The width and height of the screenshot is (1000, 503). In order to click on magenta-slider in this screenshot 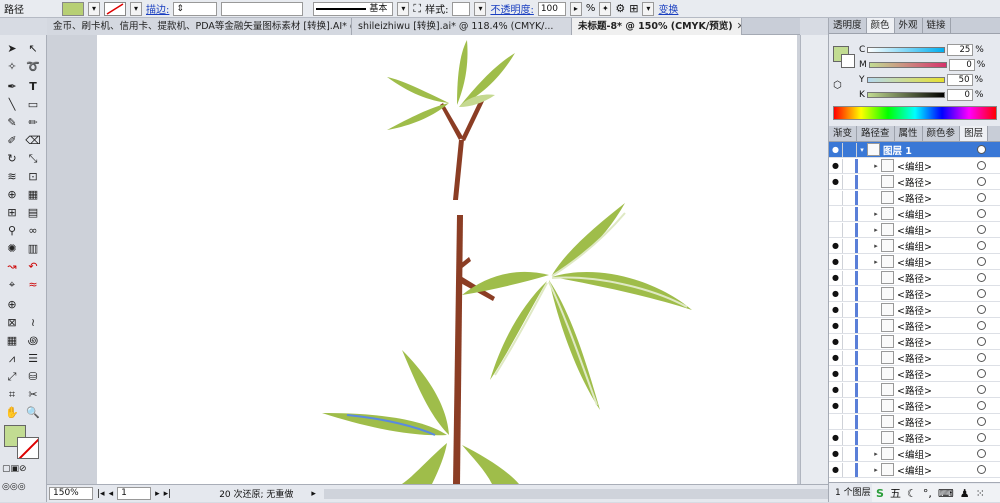, I will do `click(907, 65)`.